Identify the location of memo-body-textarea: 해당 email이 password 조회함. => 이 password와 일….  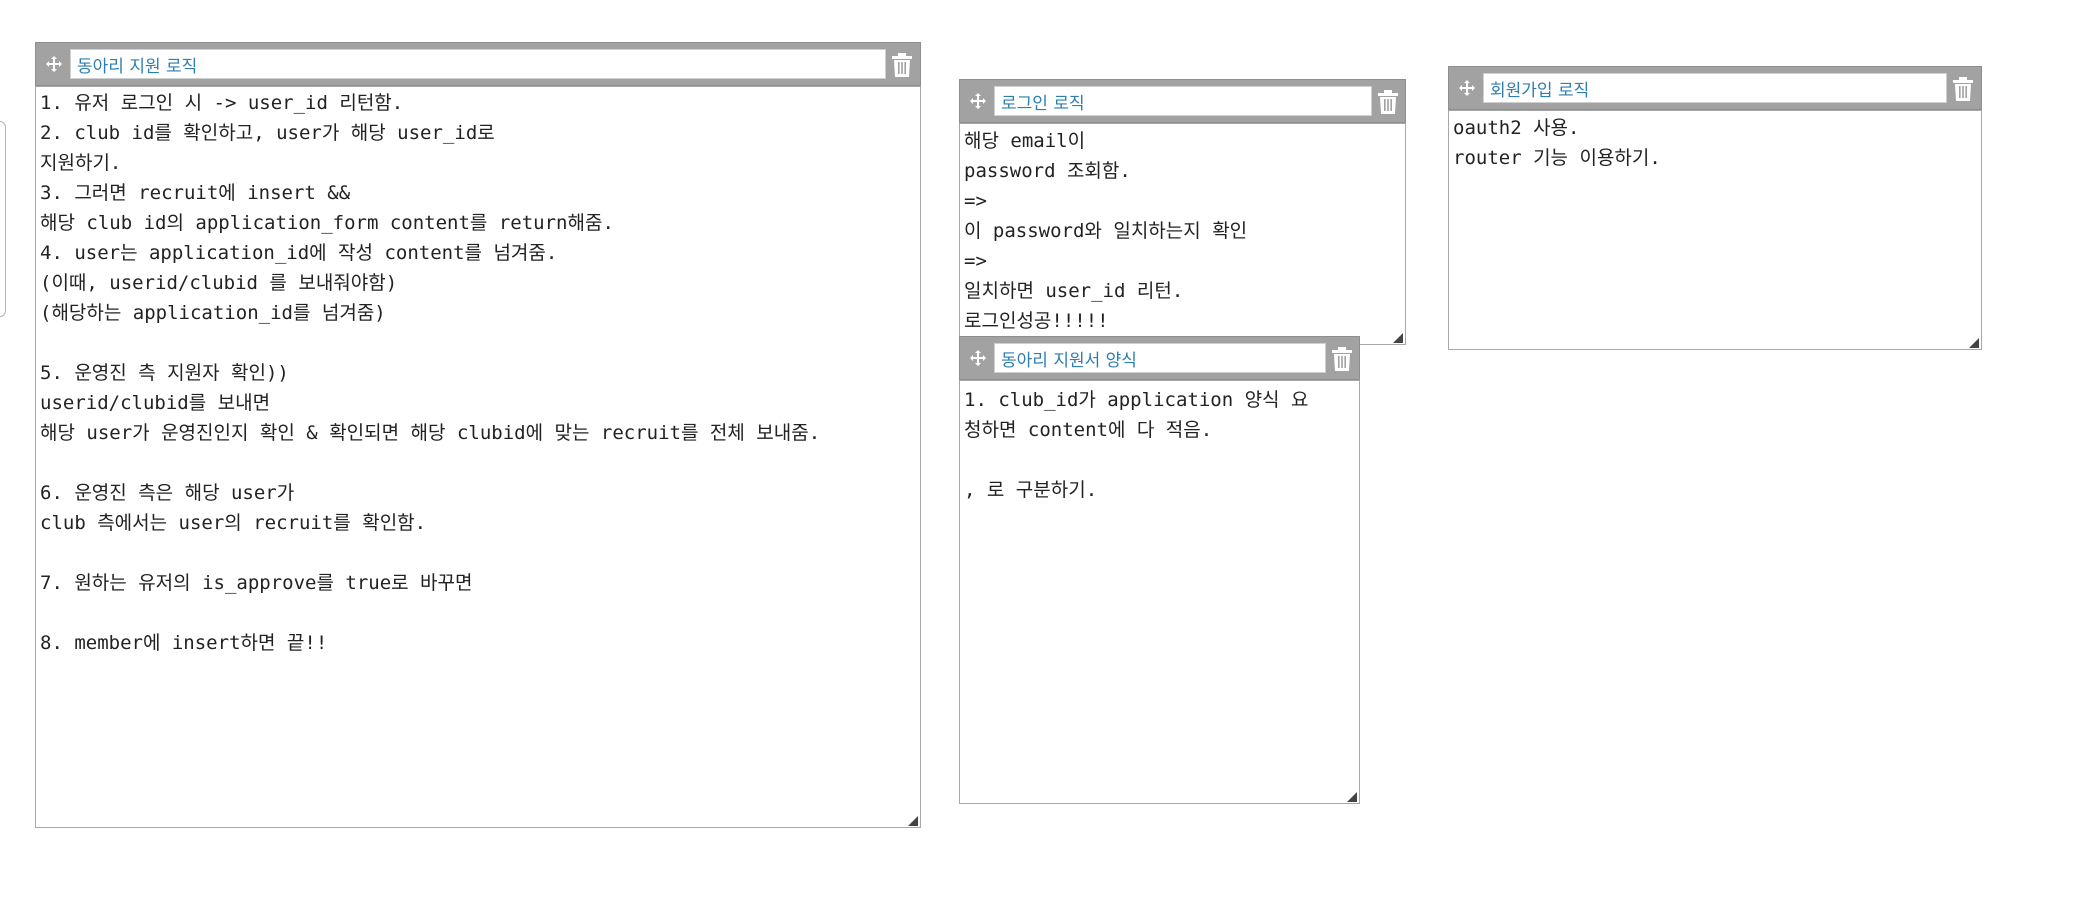
(1182, 234).